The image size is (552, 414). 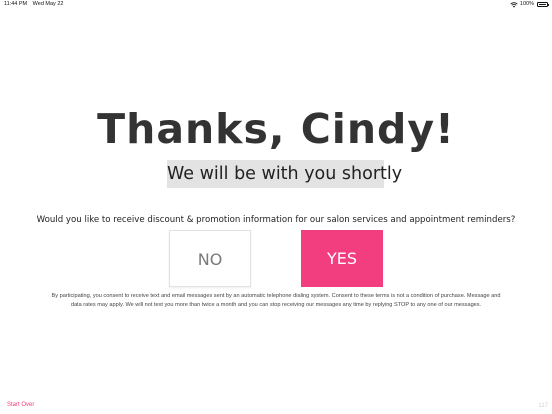 I want to click on battery-icon, so click(x=543, y=4).